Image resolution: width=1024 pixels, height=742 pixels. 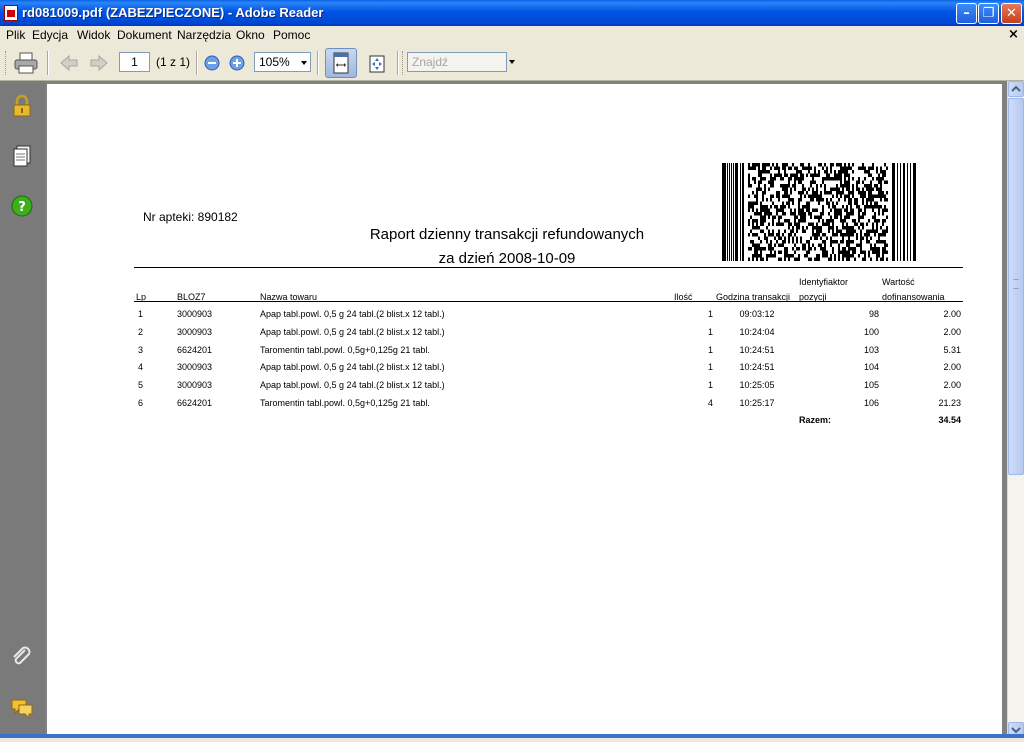 I want to click on row-id: 104, so click(x=871, y=367).